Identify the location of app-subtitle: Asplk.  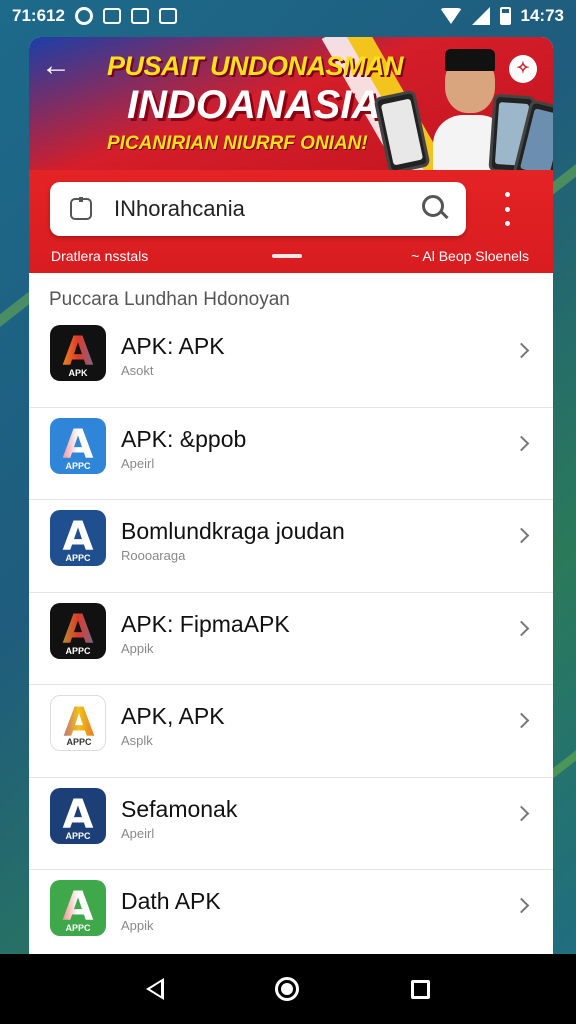
(137, 740).